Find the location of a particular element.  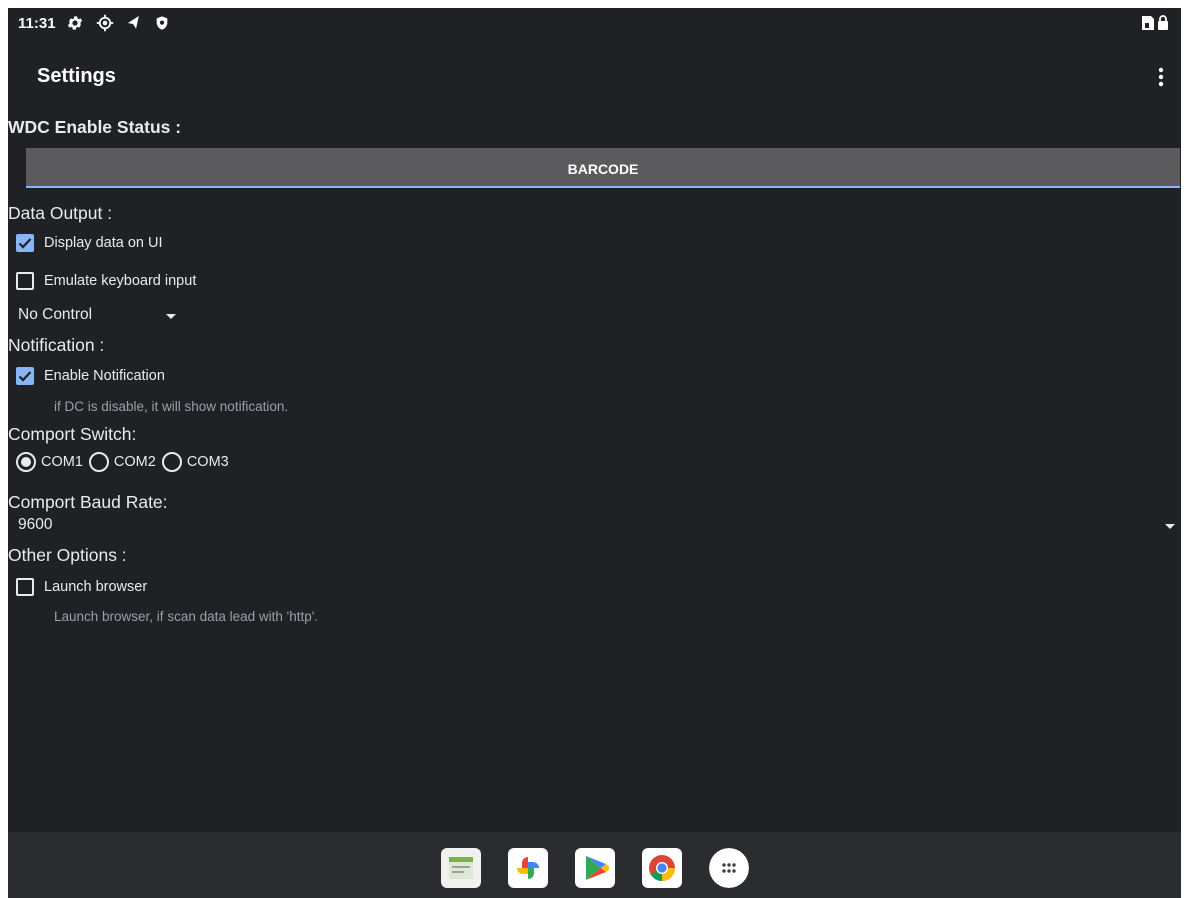

radio-com2-label: COM2 is located at coordinates (134, 462).